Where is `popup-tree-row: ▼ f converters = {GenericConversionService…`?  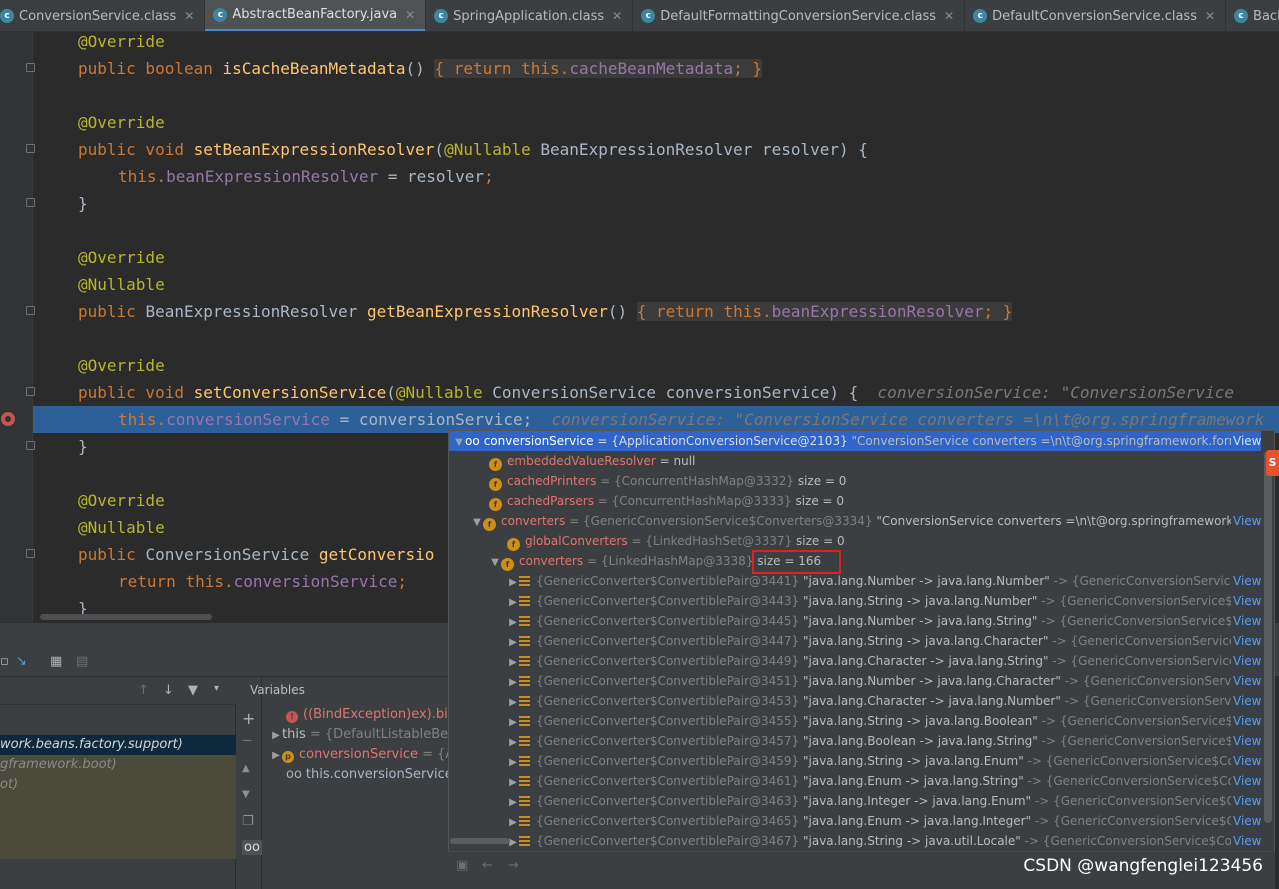
popup-tree-row: ▼ f converters = {GenericConversionService… is located at coordinates (855, 521).